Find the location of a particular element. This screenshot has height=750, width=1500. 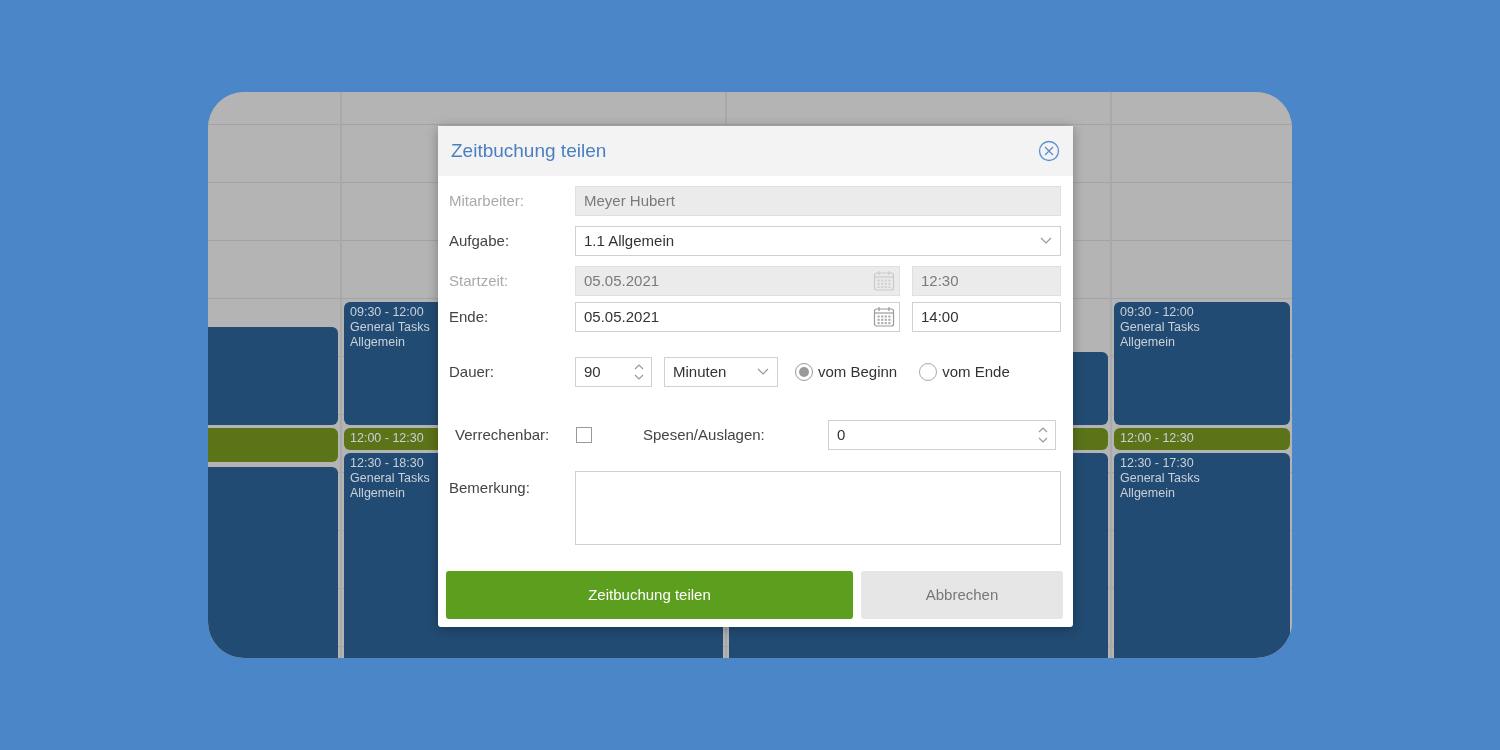

event-time: 12:30 - 18:30 is located at coordinates (387, 463).